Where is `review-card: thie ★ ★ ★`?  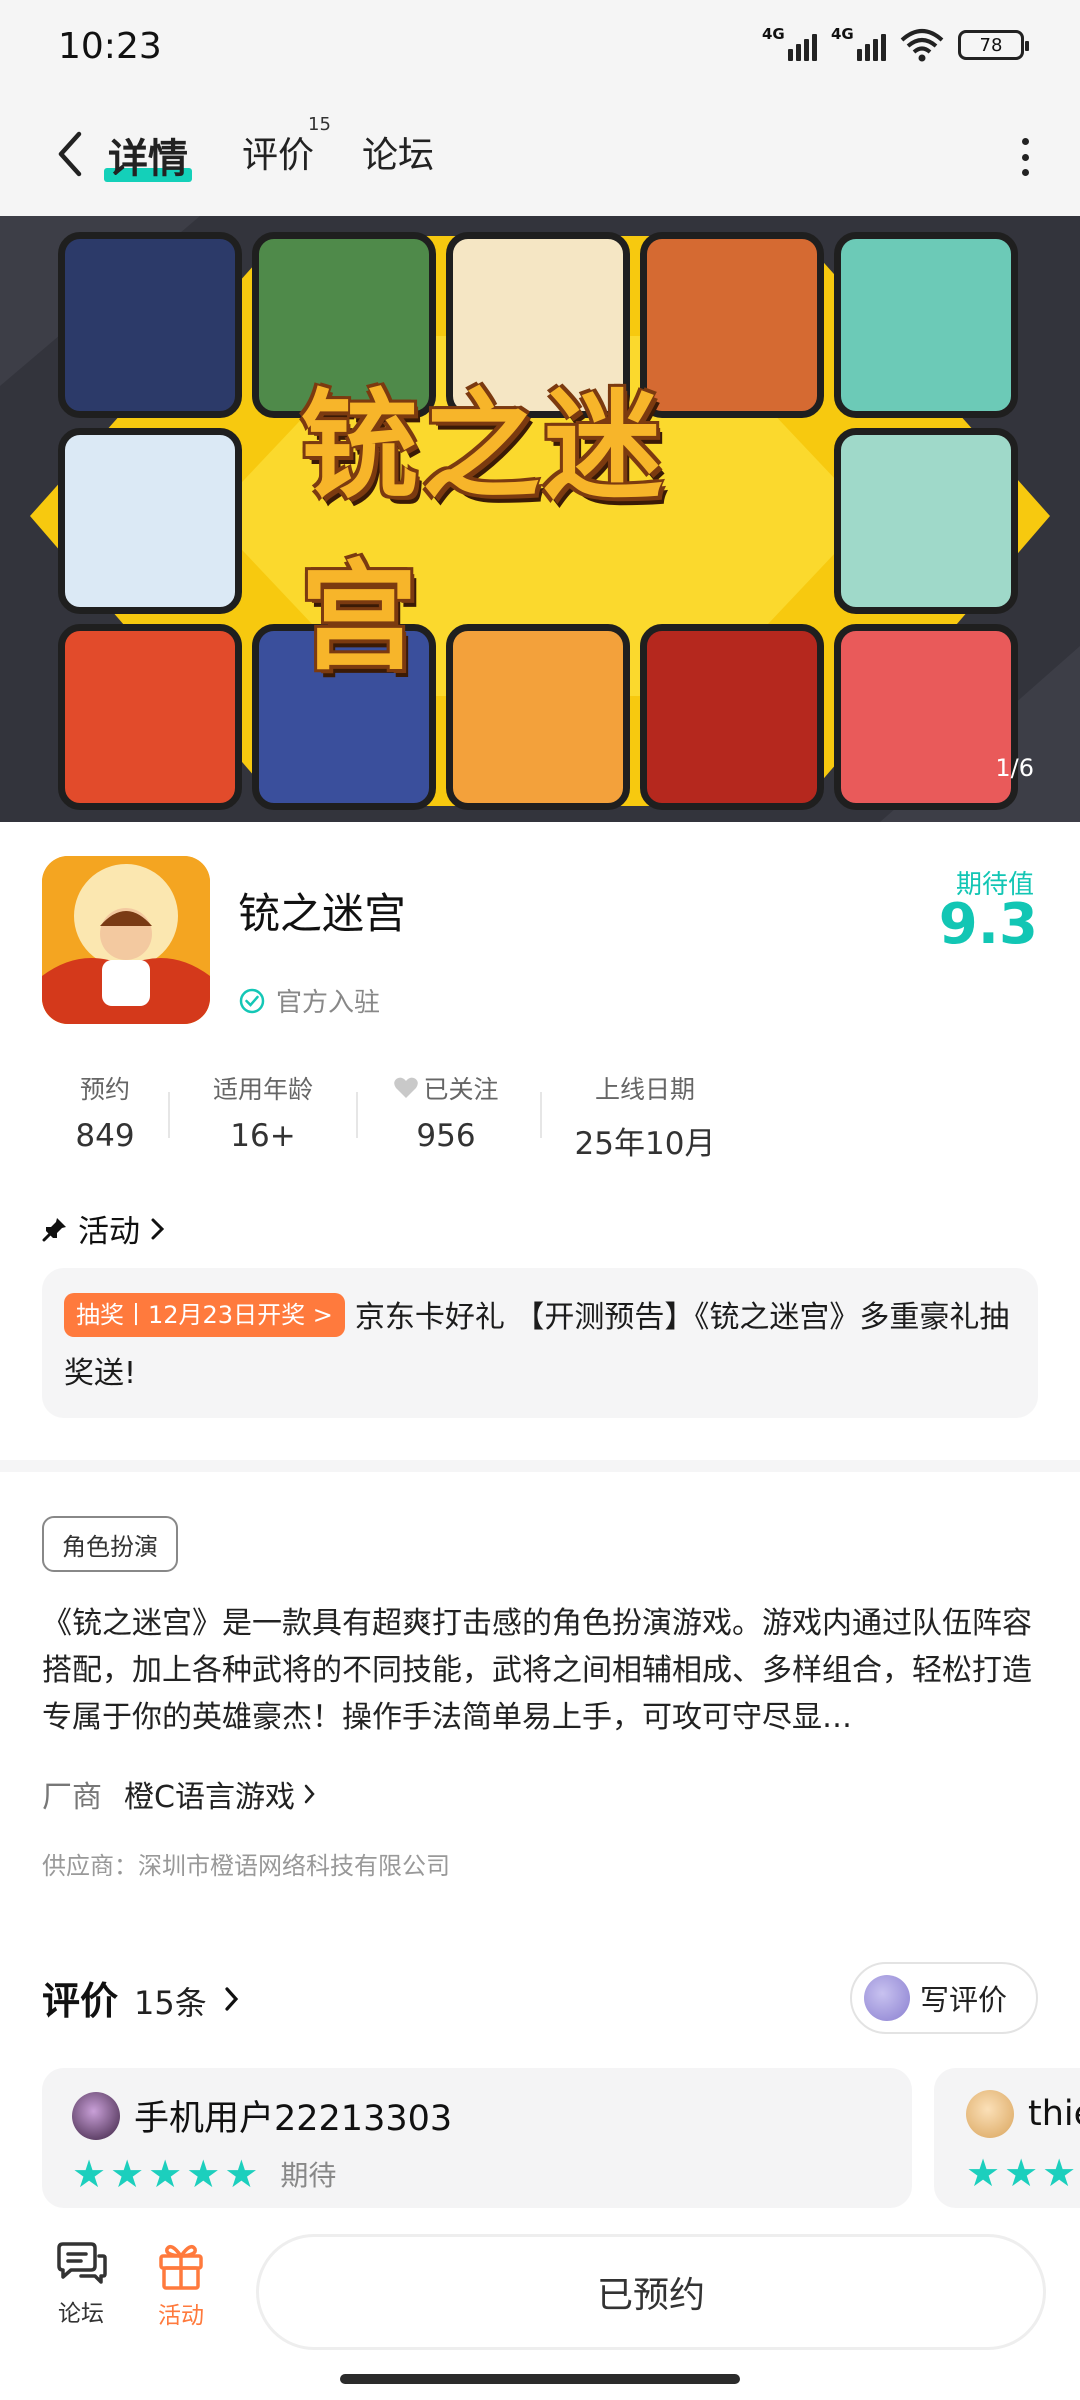 review-card: thie ★ ★ ★ is located at coordinates (1007, 2138).